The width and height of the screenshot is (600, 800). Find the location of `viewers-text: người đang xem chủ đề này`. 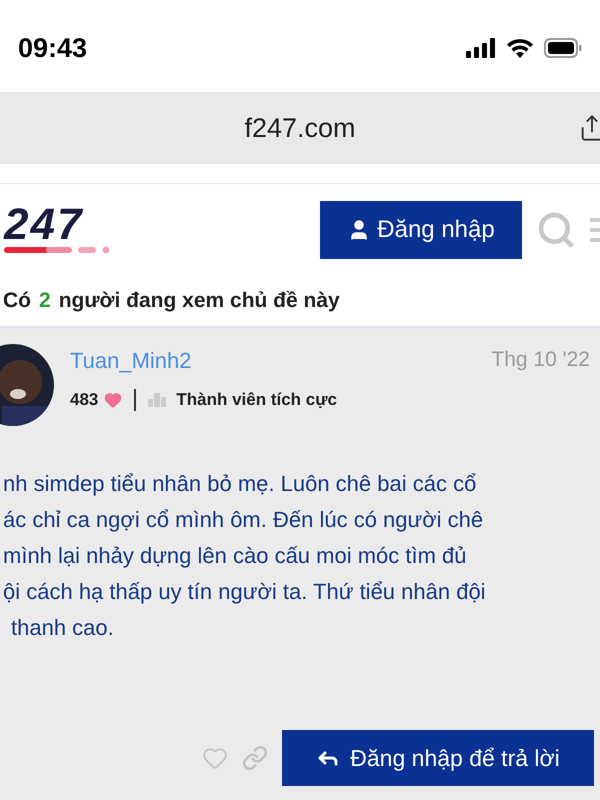

viewers-text: người đang xem chủ đề này is located at coordinates (199, 301).